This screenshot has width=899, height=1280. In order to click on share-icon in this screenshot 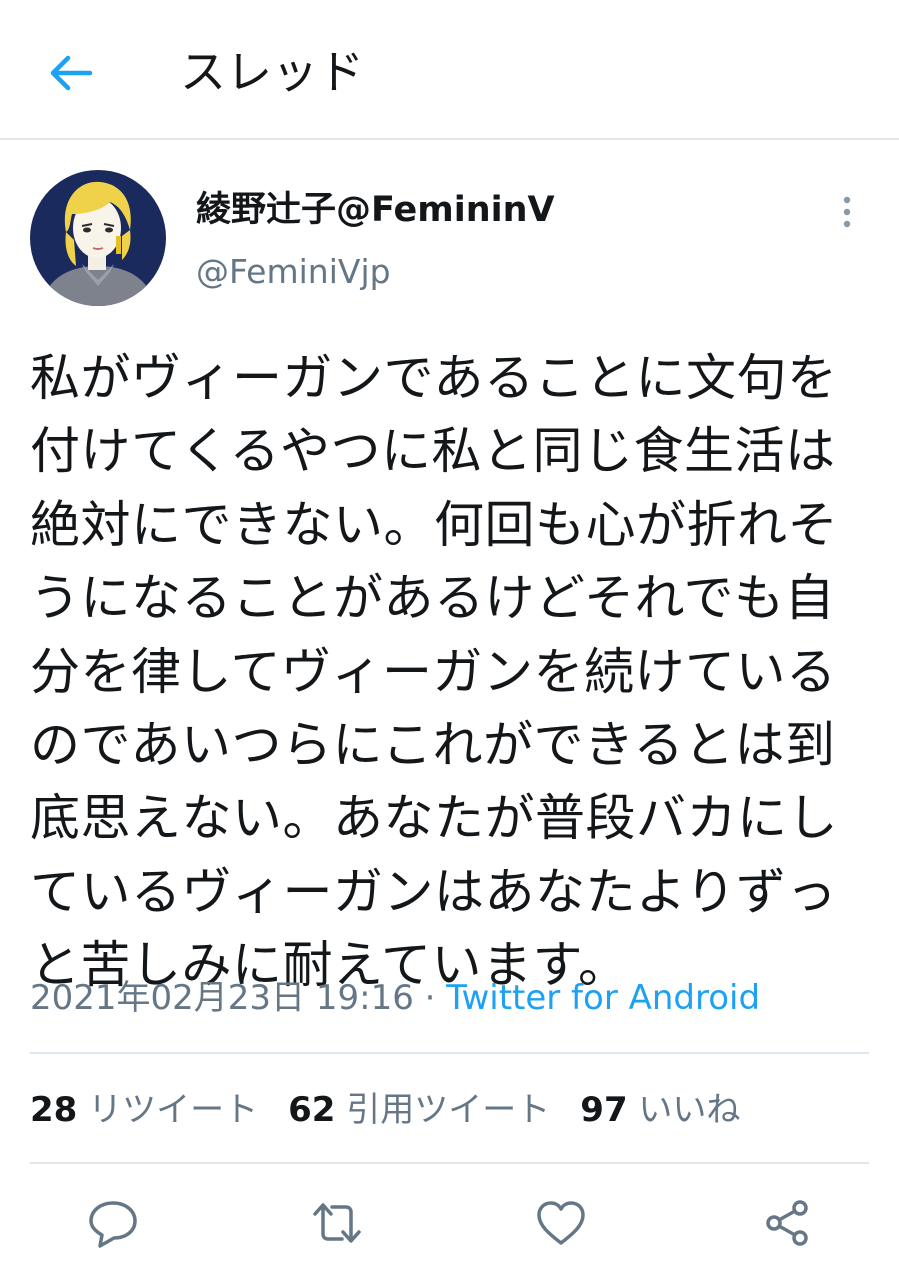, I will do `click(787, 1223)`.